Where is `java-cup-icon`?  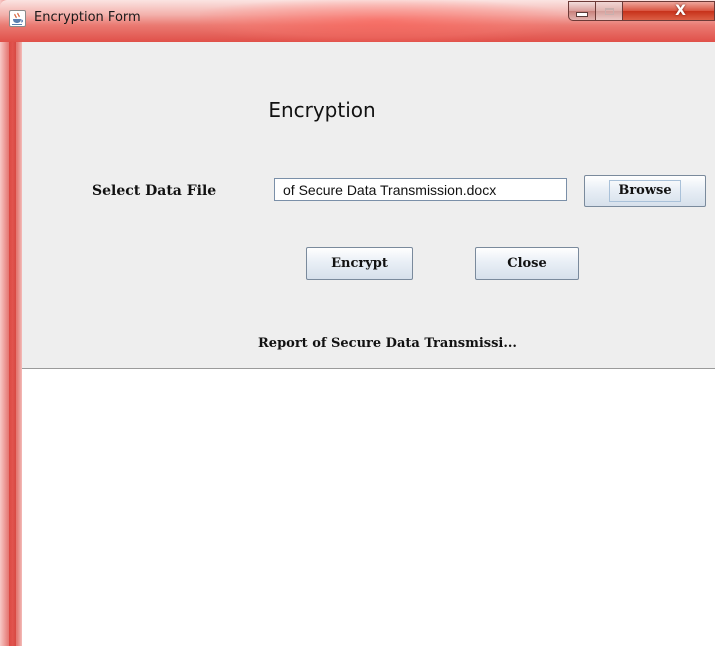
java-cup-icon is located at coordinates (17, 18).